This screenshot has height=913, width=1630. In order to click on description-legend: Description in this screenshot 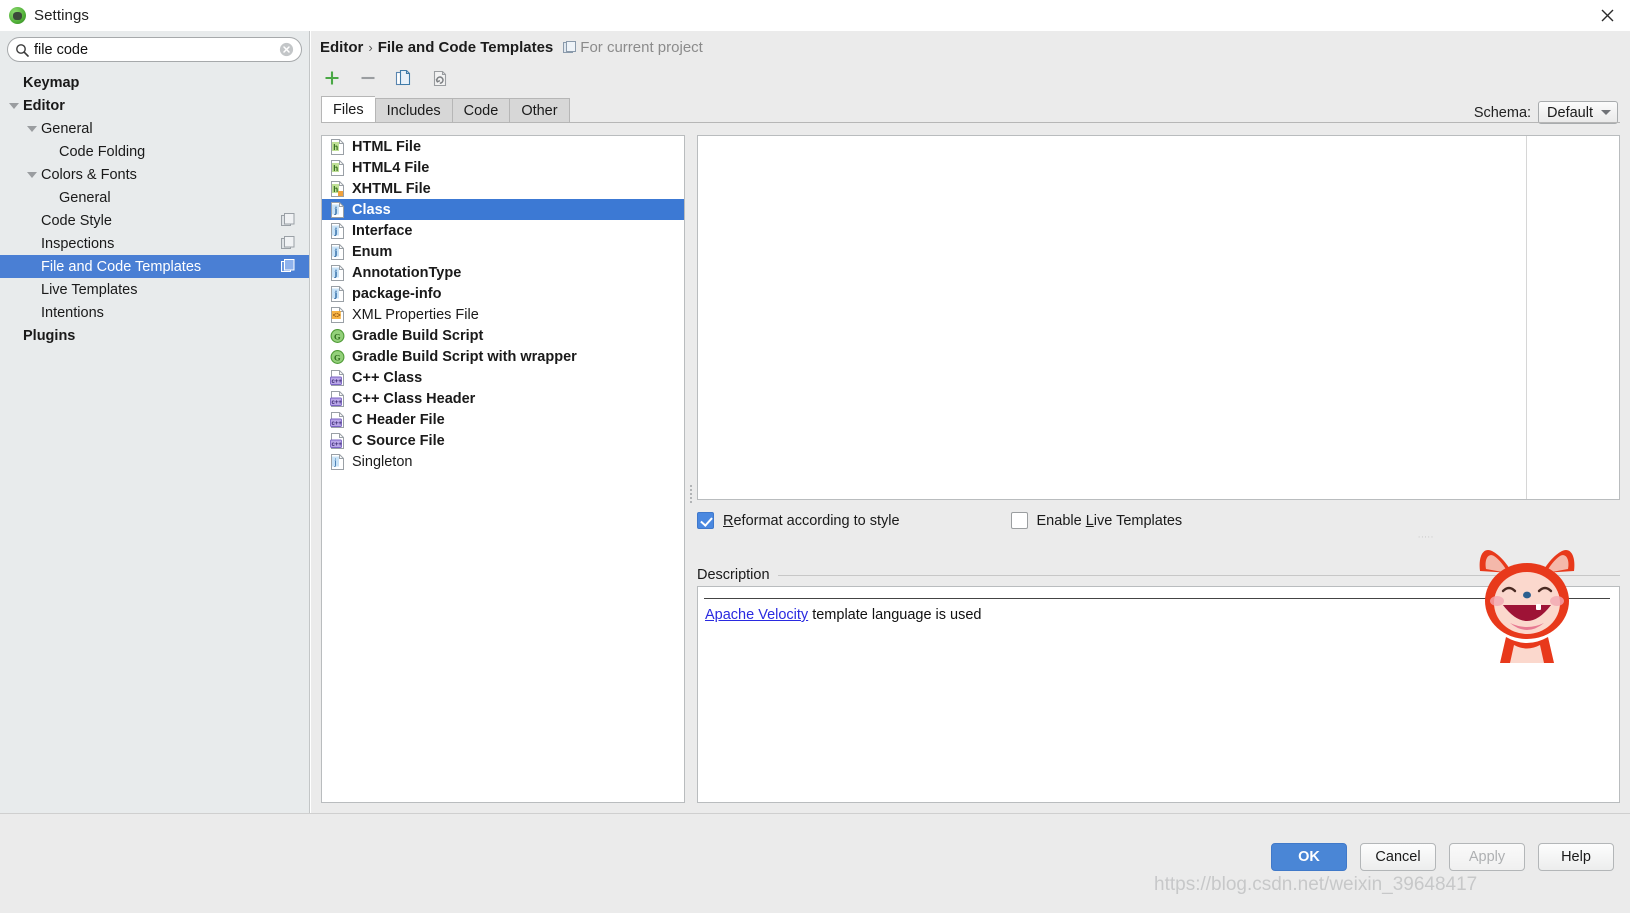, I will do `click(1158, 575)`.